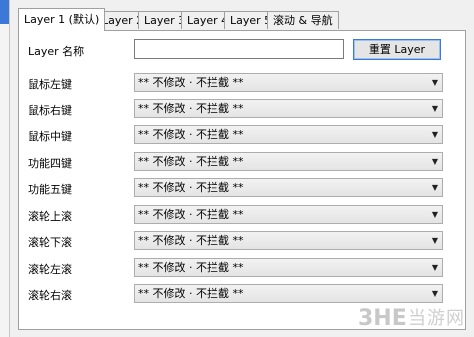 The height and width of the screenshot is (337, 474). Describe the element at coordinates (50, 84) in the screenshot. I see `binding-label-left-button: 鼠标左键` at that location.